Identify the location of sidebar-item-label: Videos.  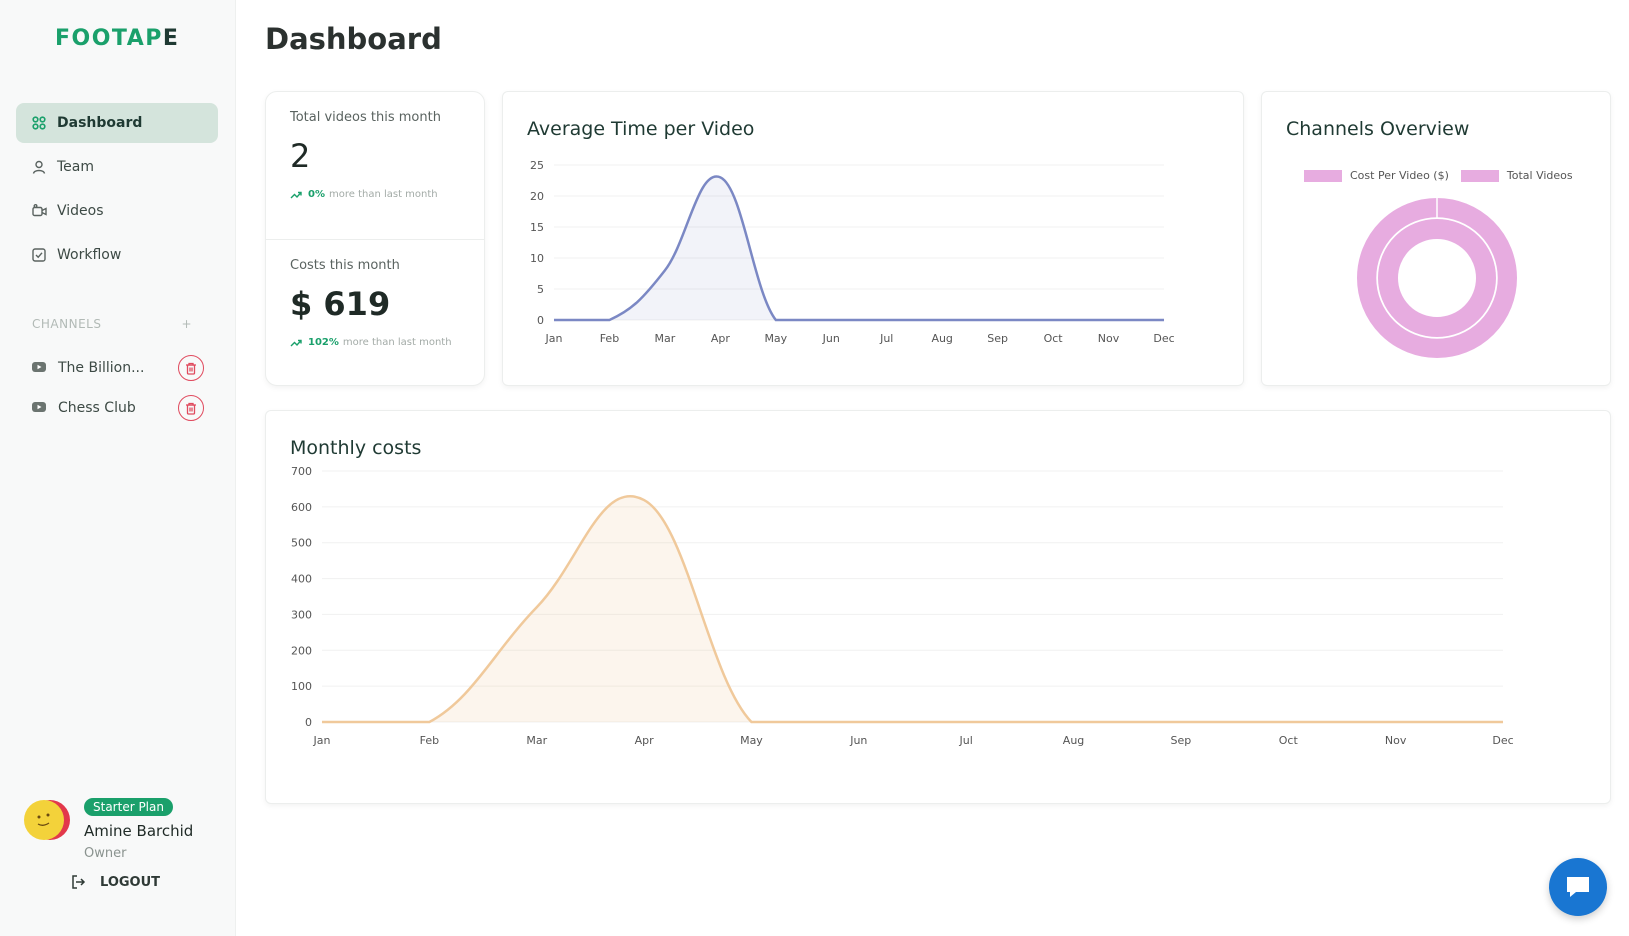
(80, 211).